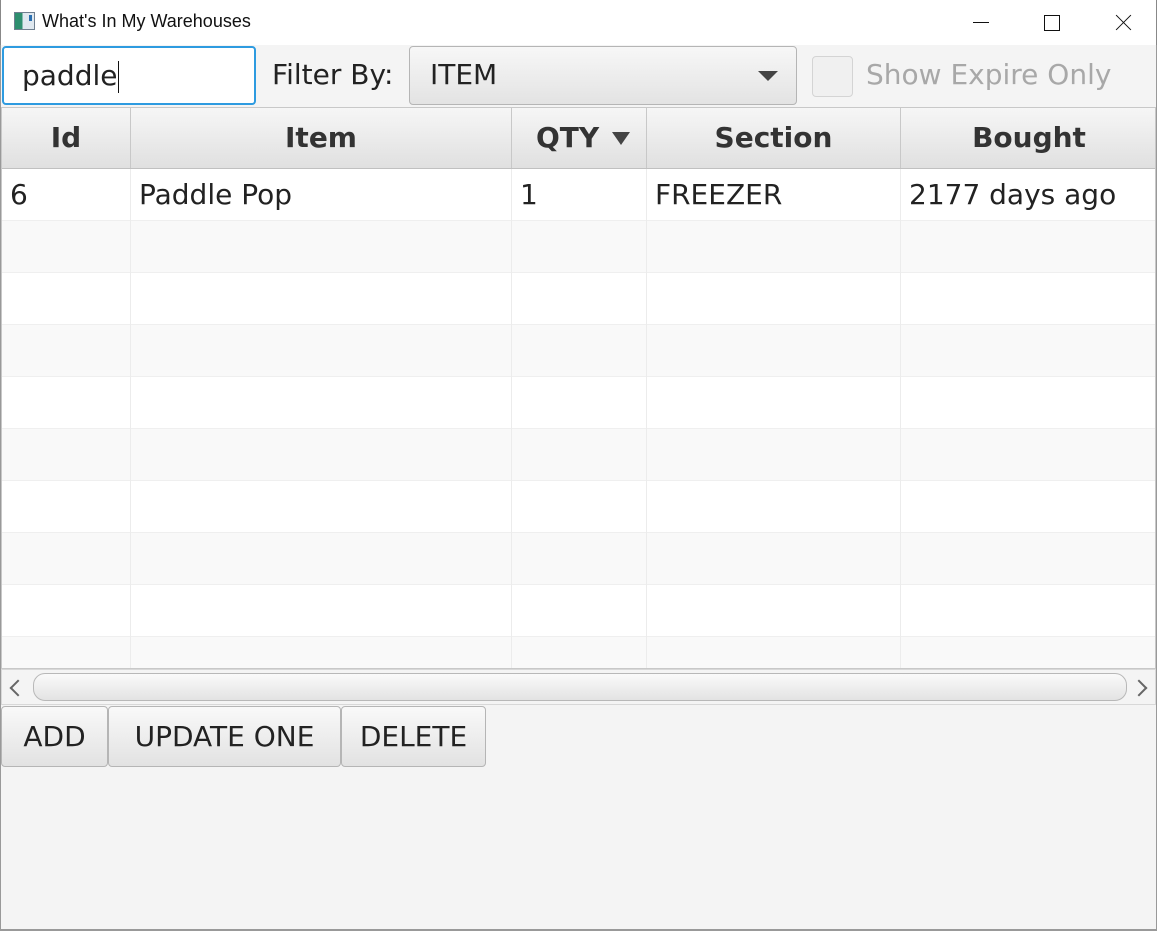 Image resolution: width=1157 pixels, height=931 pixels. Describe the element at coordinates (578, 22) in the screenshot. I see `title-bar: What's In My Warehouses` at that location.